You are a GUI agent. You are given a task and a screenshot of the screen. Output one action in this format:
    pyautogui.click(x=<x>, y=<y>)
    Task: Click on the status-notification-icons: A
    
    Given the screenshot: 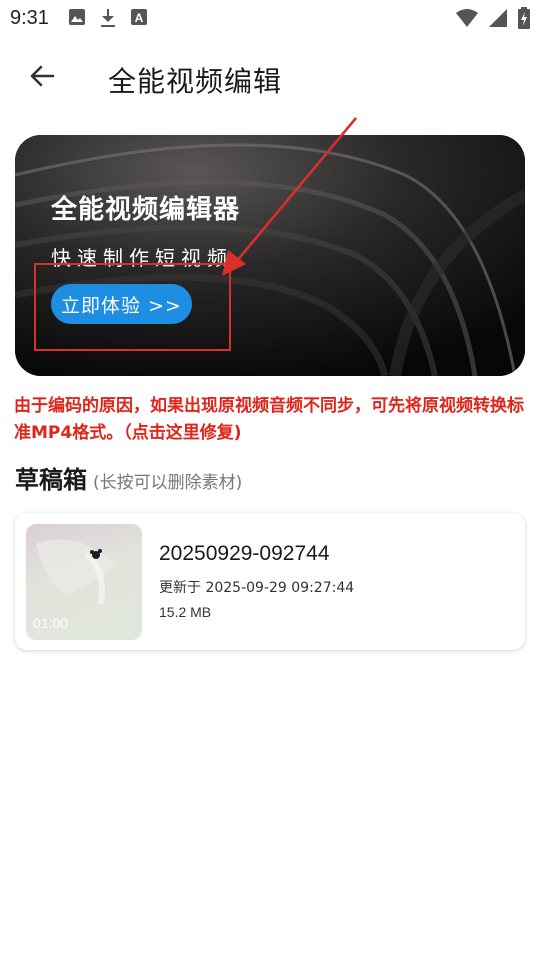 What is the action you would take?
    pyautogui.click(x=108, y=20)
    